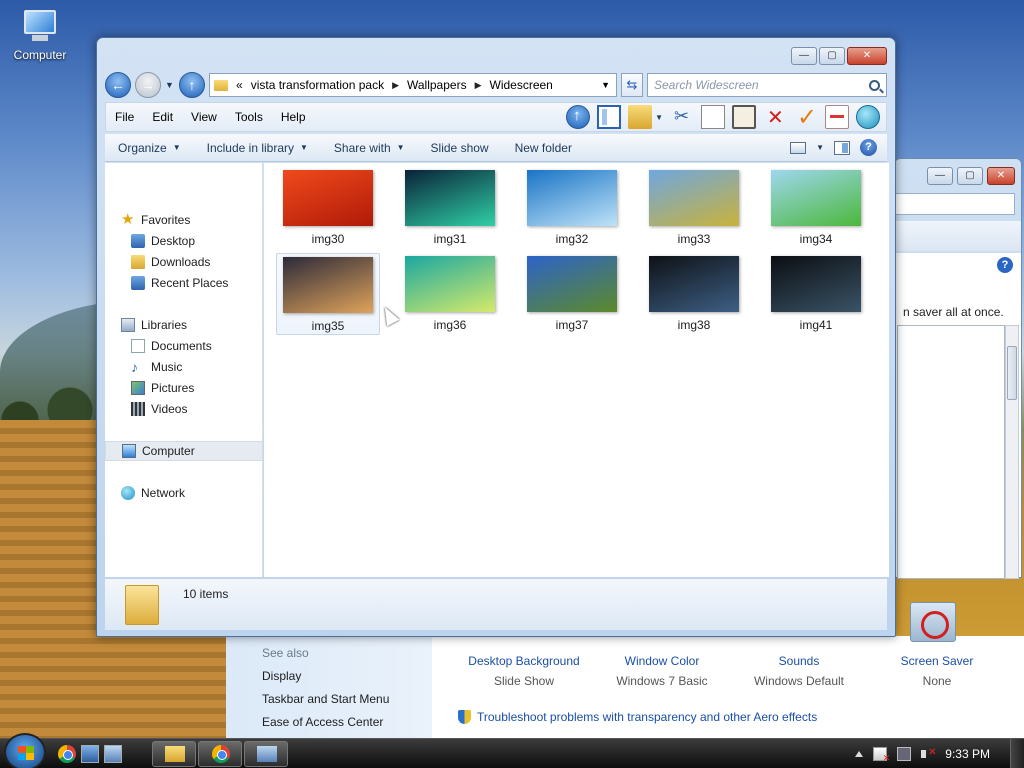 This screenshot has height=768, width=1024. Describe the element at coordinates (437, 85) in the screenshot. I see `breadcrumb-1: Wallpapers` at that location.